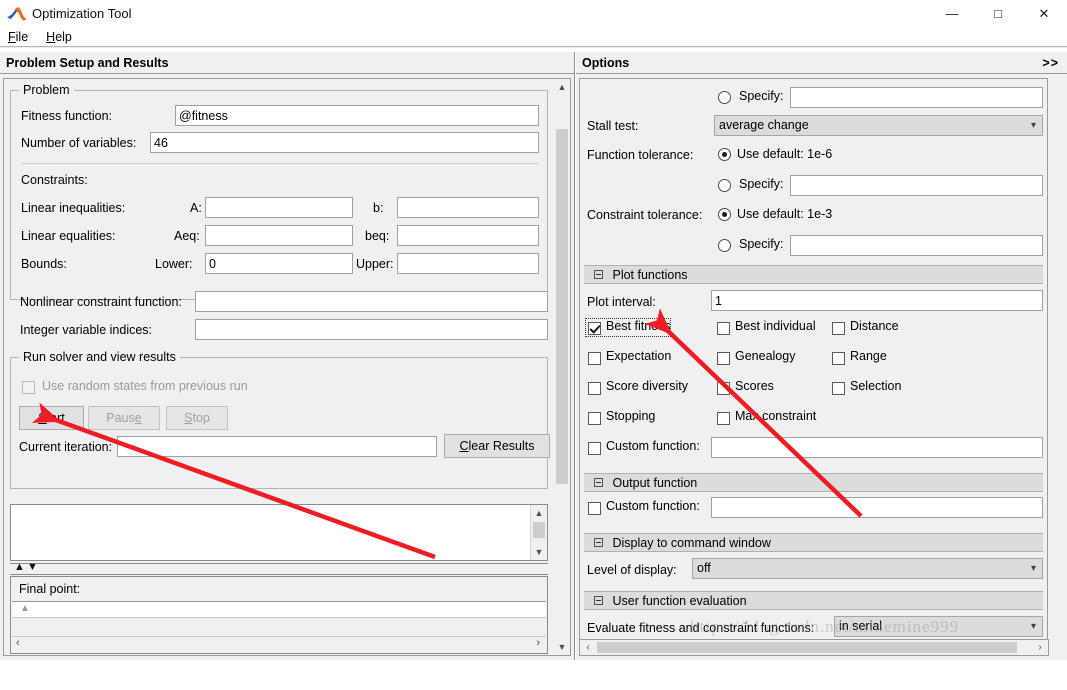  Describe the element at coordinates (468, 207) in the screenshot. I see `b-input` at that location.